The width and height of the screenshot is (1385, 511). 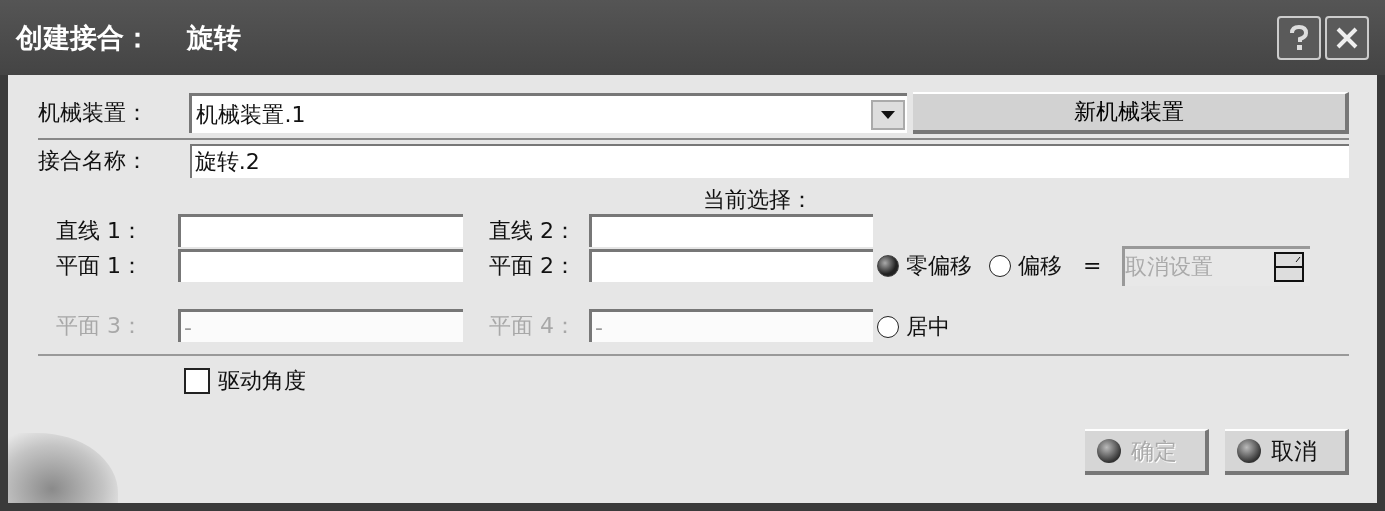 What do you see at coordinates (99, 325) in the screenshot?
I see `field-label: 平面 3：` at bounding box center [99, 325].